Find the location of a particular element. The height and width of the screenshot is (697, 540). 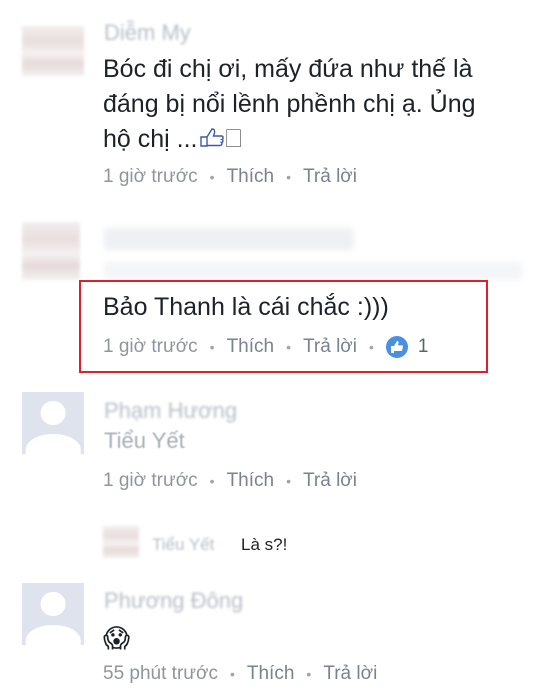

timestamp: 55 phút trước is located at coordinates (160, 673).